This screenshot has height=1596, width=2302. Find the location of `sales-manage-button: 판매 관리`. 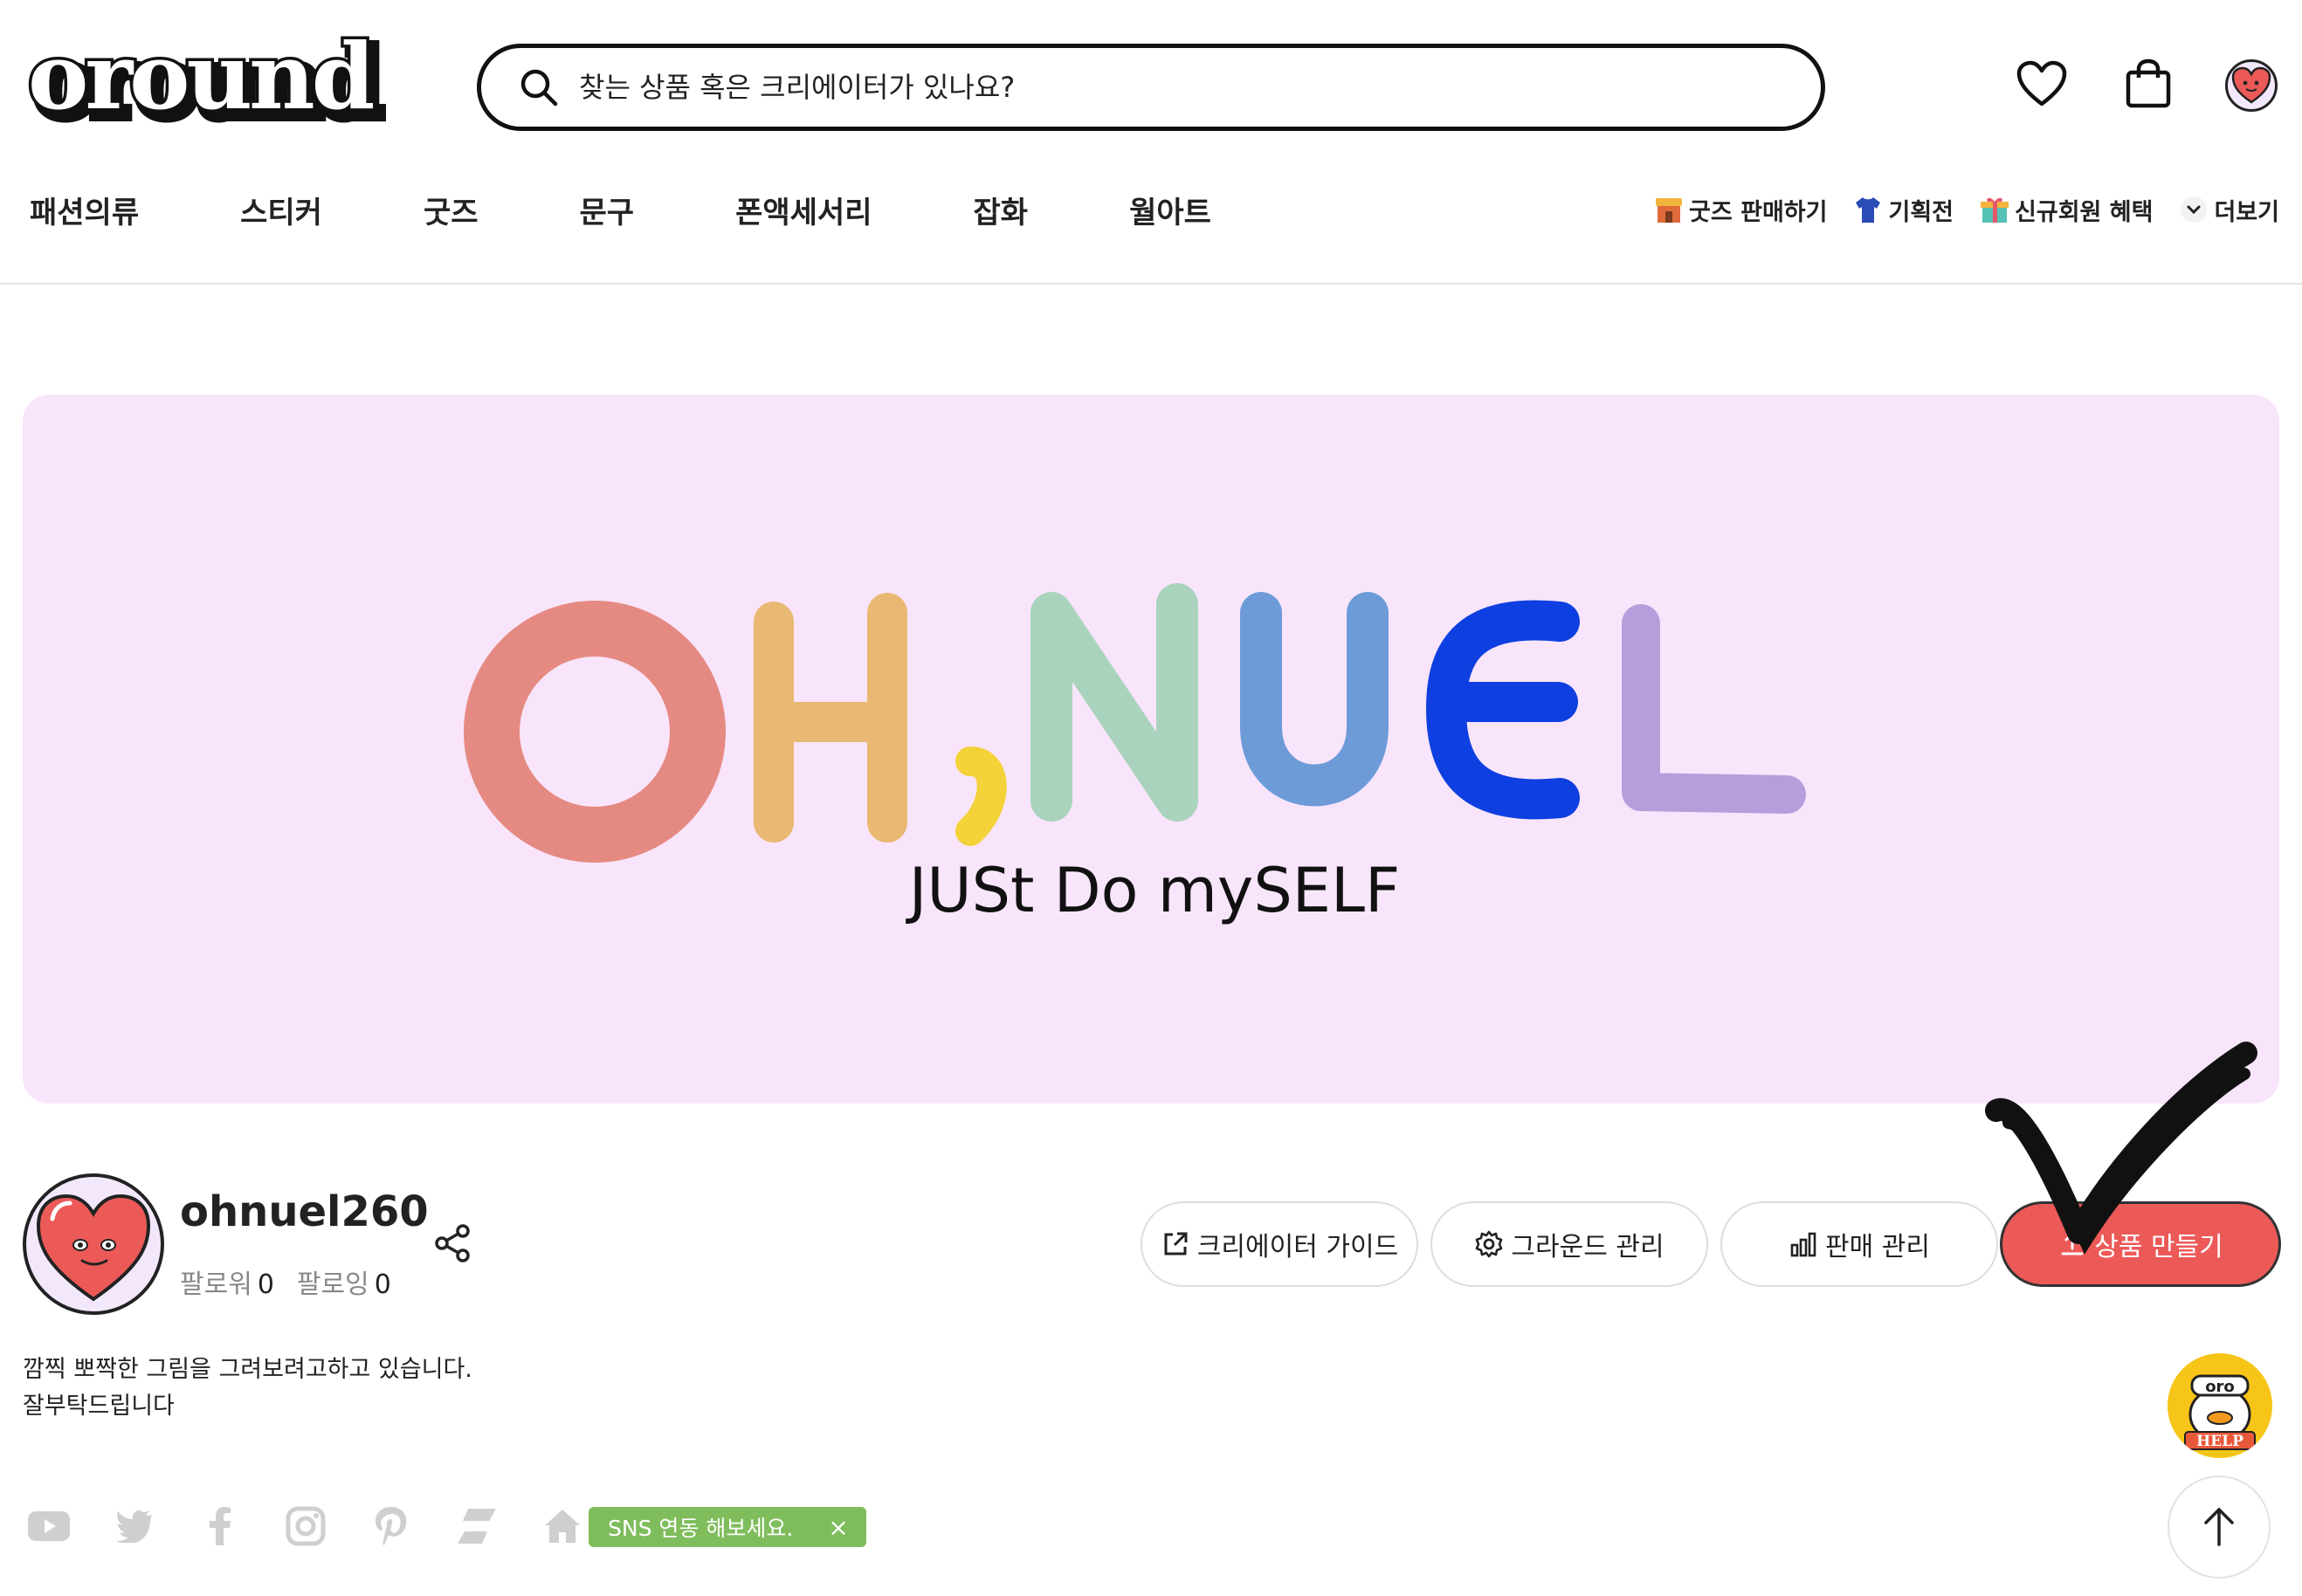

sales-manage-button: 판매 관리 is located at coordinates (1859, 1244).